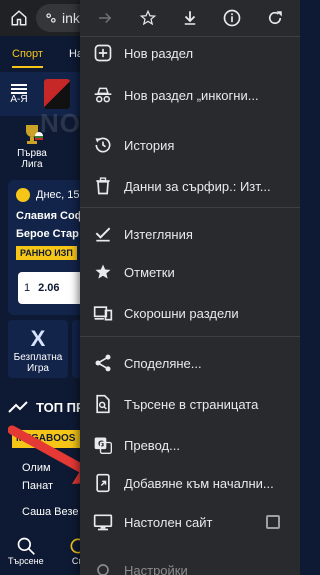 This screenshot has width=320, height=575. Describe the element at coordinates (59, 195) in the screenshot. I see `match-date-text: Днес, 15:` at that location.